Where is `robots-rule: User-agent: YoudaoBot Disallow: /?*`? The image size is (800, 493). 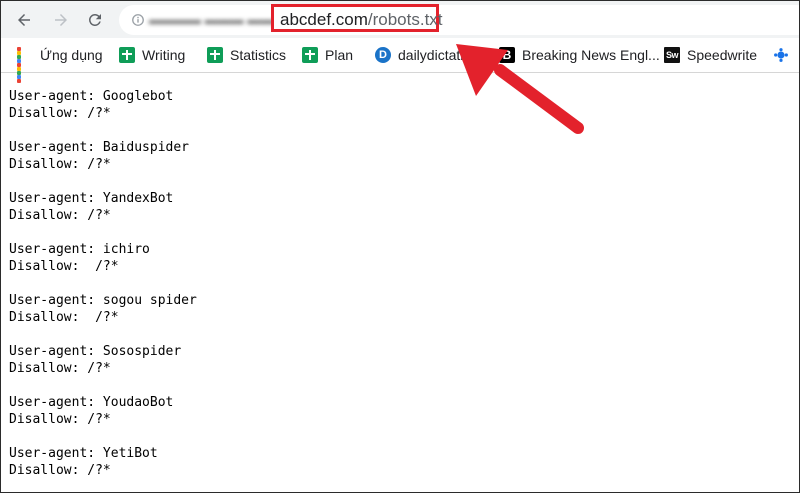
robots-rule: User-agent: YoudaoBot Disallow: /?* is located at coordinates (103, 411).